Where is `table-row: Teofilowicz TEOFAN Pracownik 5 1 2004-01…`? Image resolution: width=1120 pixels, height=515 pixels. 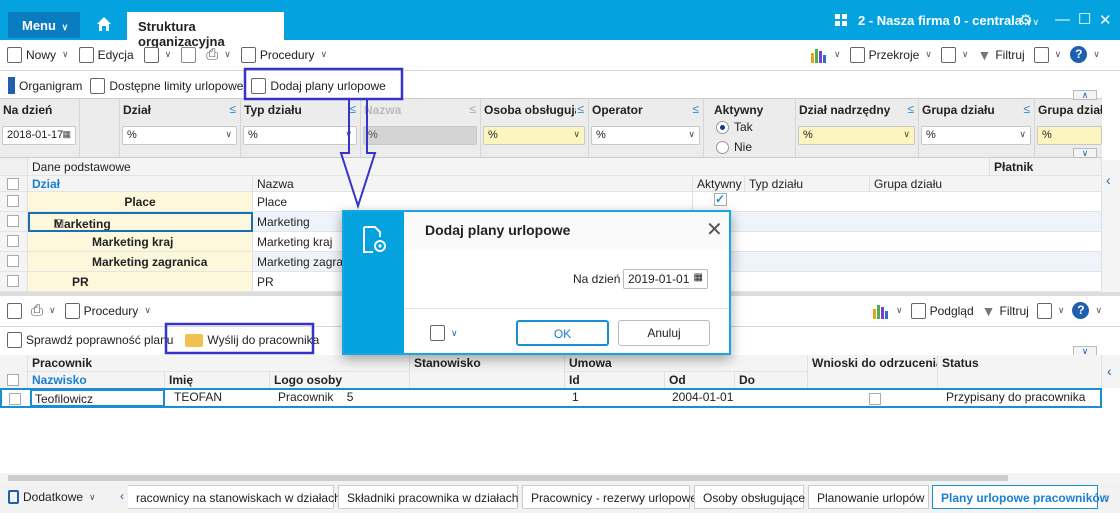
table-row: Teofilowicz TEOFAN Pracownik 5 1 2004-01… is located at coordinates (551, 398).